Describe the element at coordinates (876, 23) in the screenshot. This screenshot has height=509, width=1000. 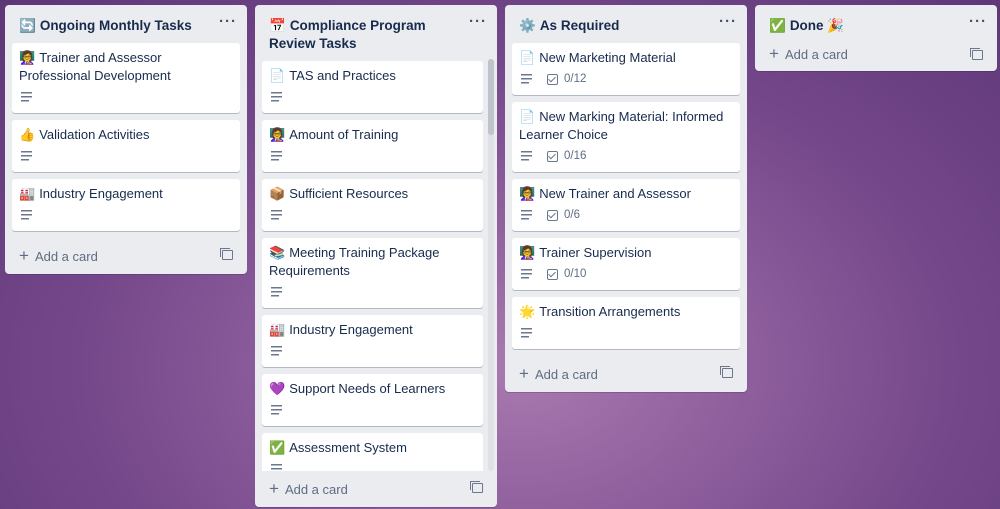
I see `list-title: ✅ Done 🎉 ···` at that location.